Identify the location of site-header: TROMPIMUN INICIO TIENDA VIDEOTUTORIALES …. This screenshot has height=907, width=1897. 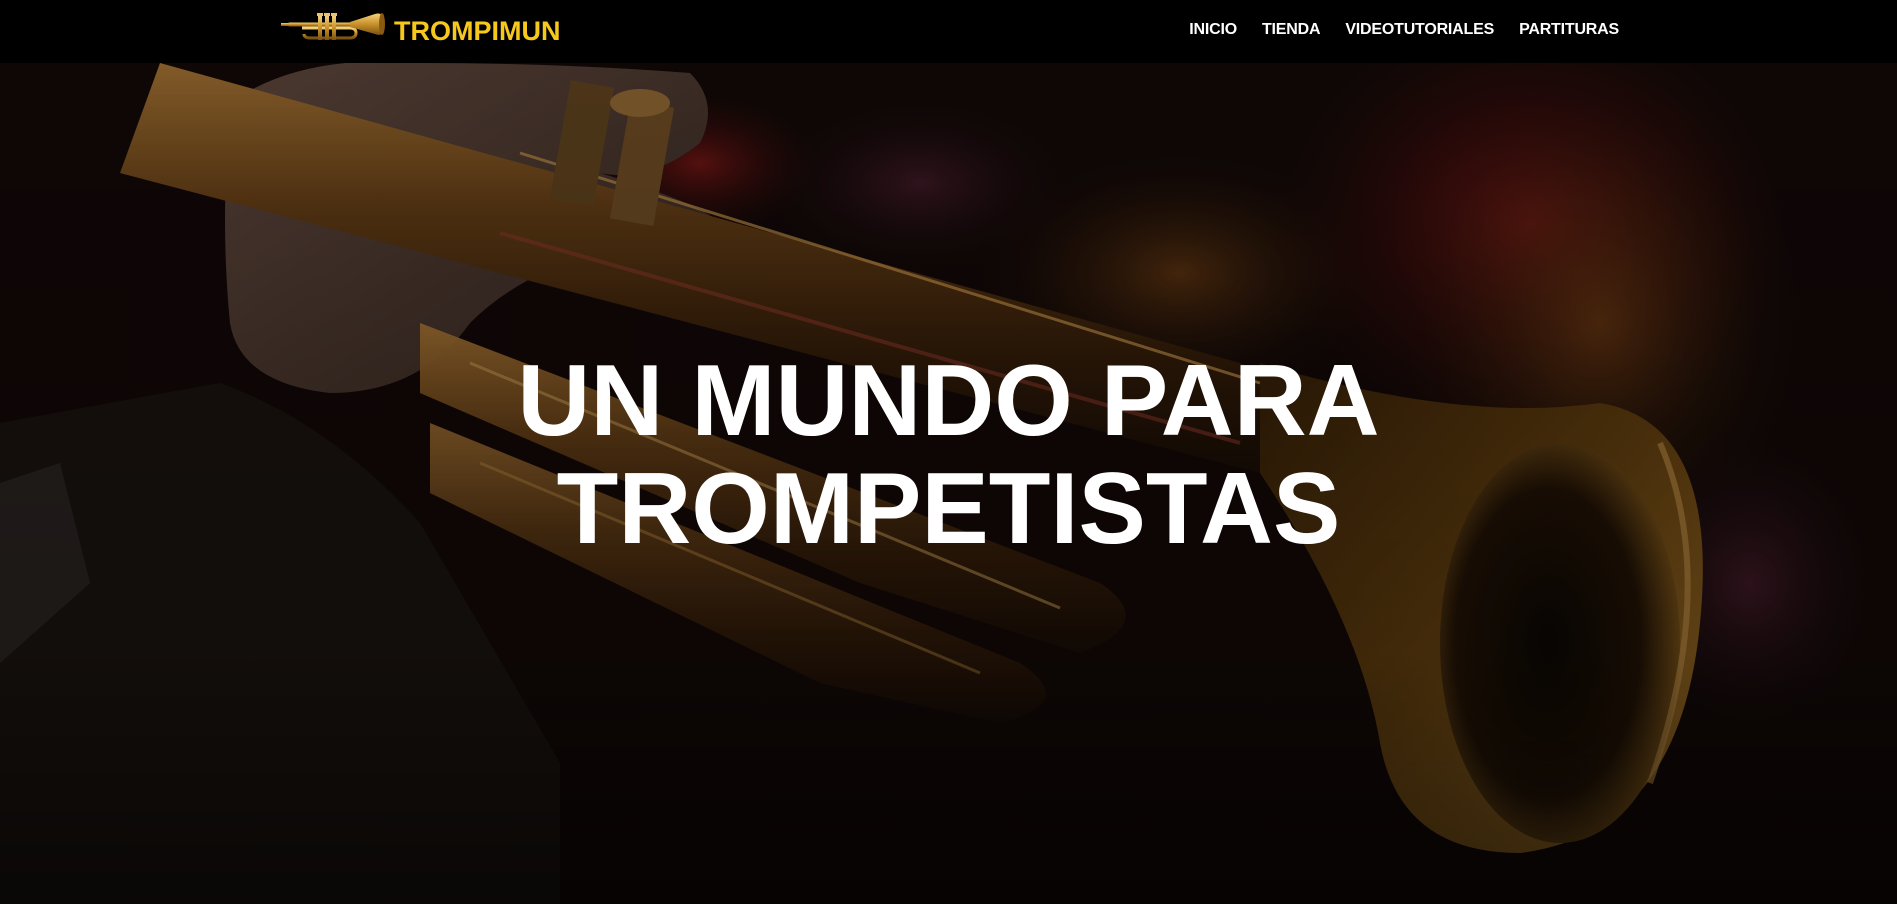
(948, 31).